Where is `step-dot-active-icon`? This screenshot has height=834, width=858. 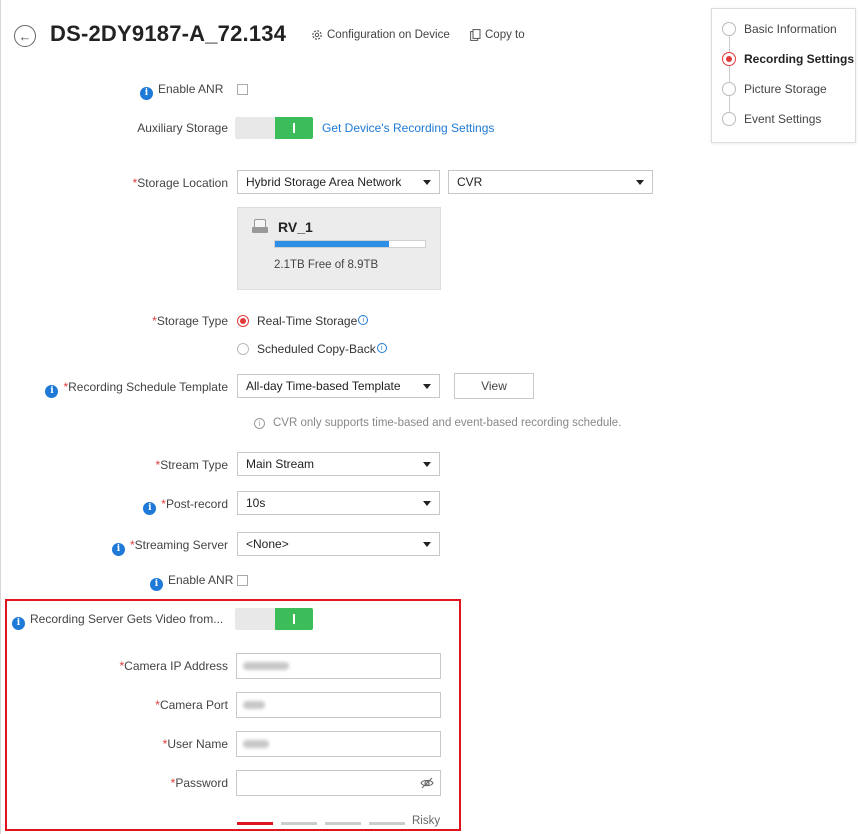 step-dot-active-icon is located at coordinates (729, 59).